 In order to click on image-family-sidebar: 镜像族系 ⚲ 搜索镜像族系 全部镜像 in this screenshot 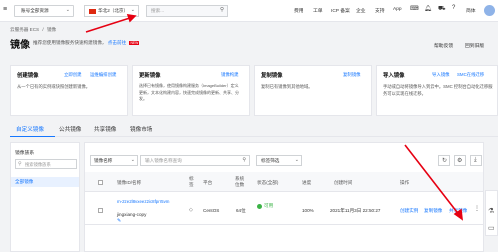, I will do `click(45, 197)`.